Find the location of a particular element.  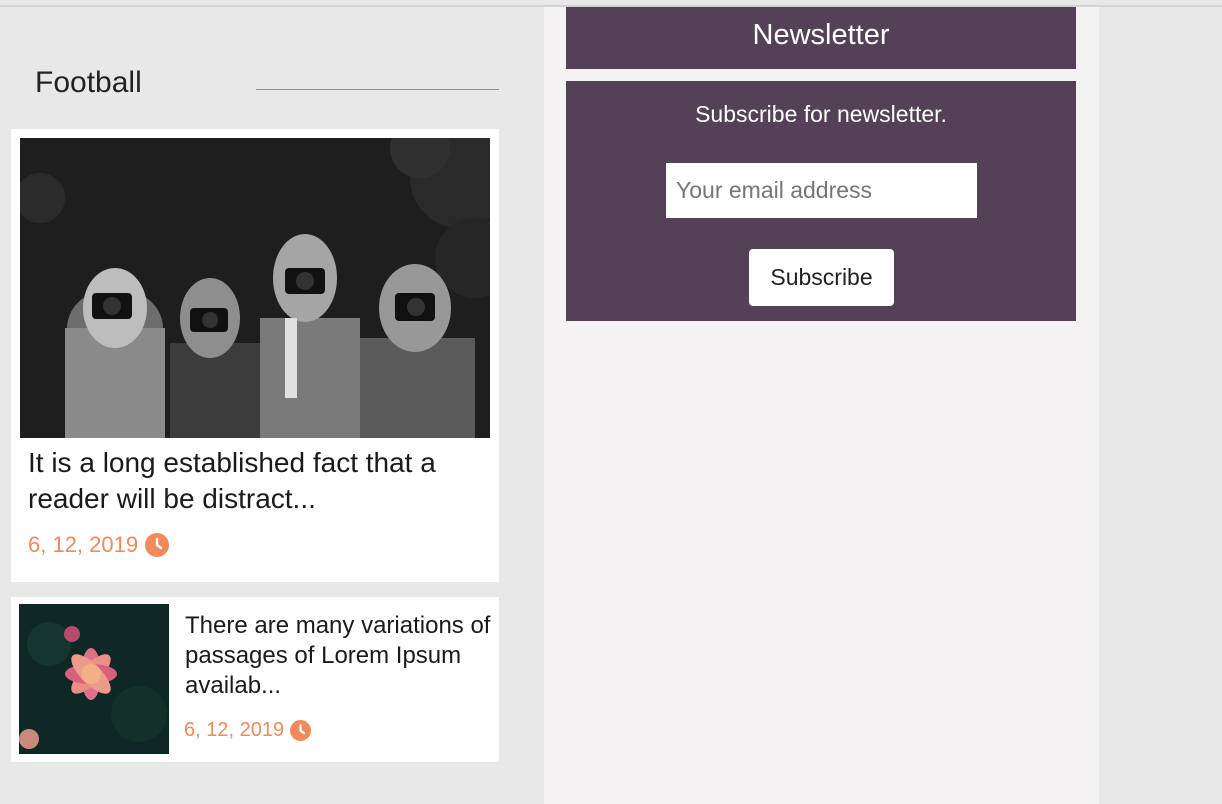

photo-flower-icon is located at coordinates (94, 679).